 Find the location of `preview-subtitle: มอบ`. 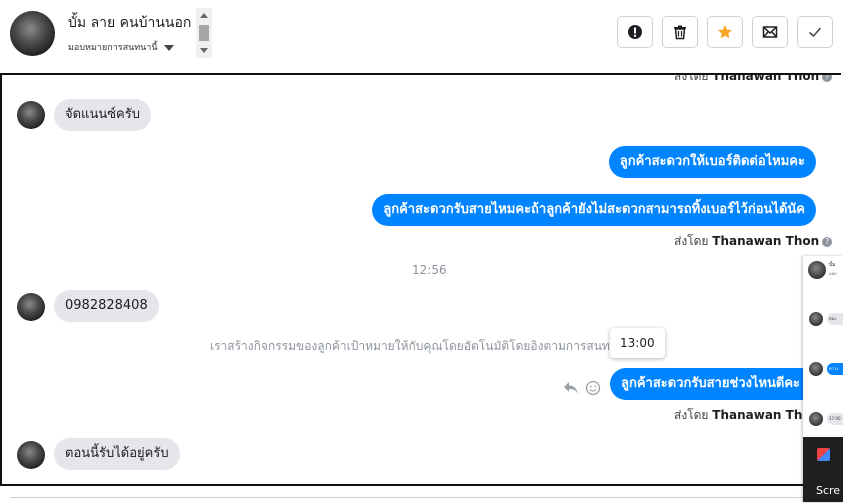

preview-subtitle: มอบ is located at coordinates (833, 273).